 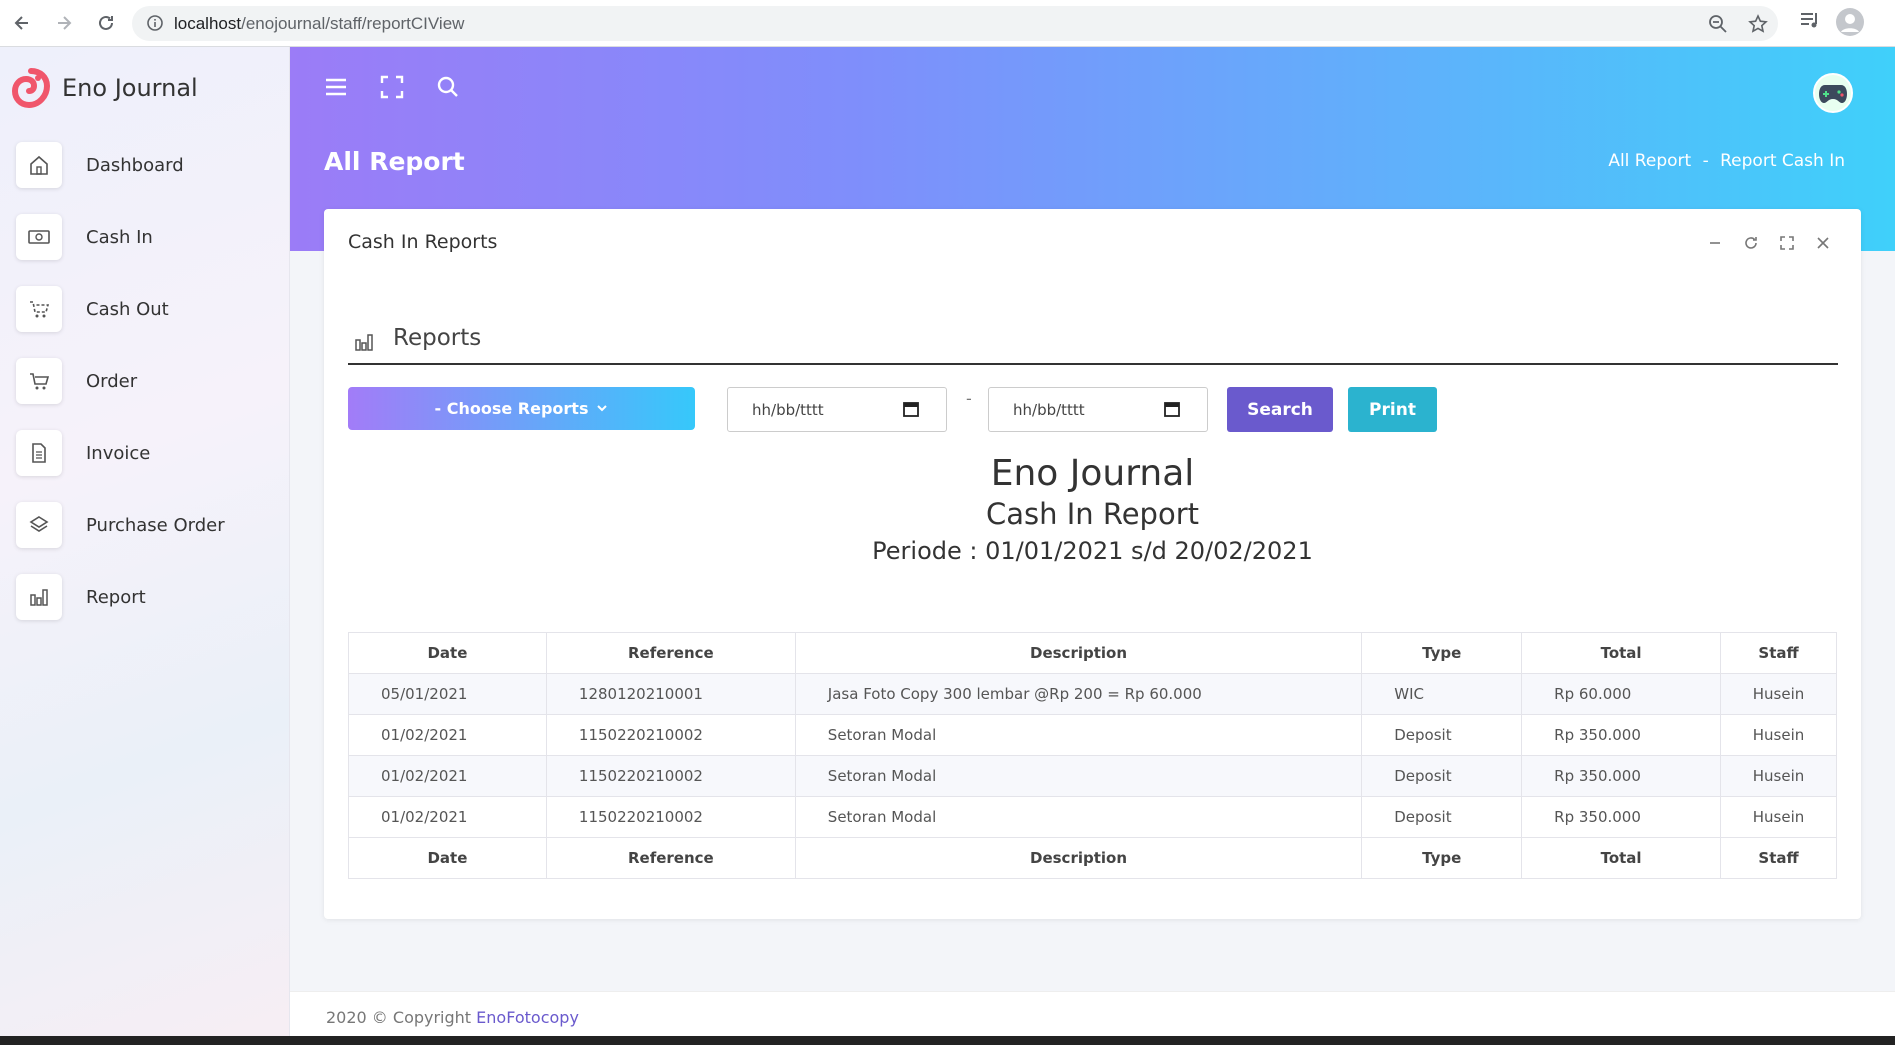 What do you see at coordinates (447, 694) in the screenshot?
I see `cell-date: 05/01/2021` at bounding box center [447, 694].